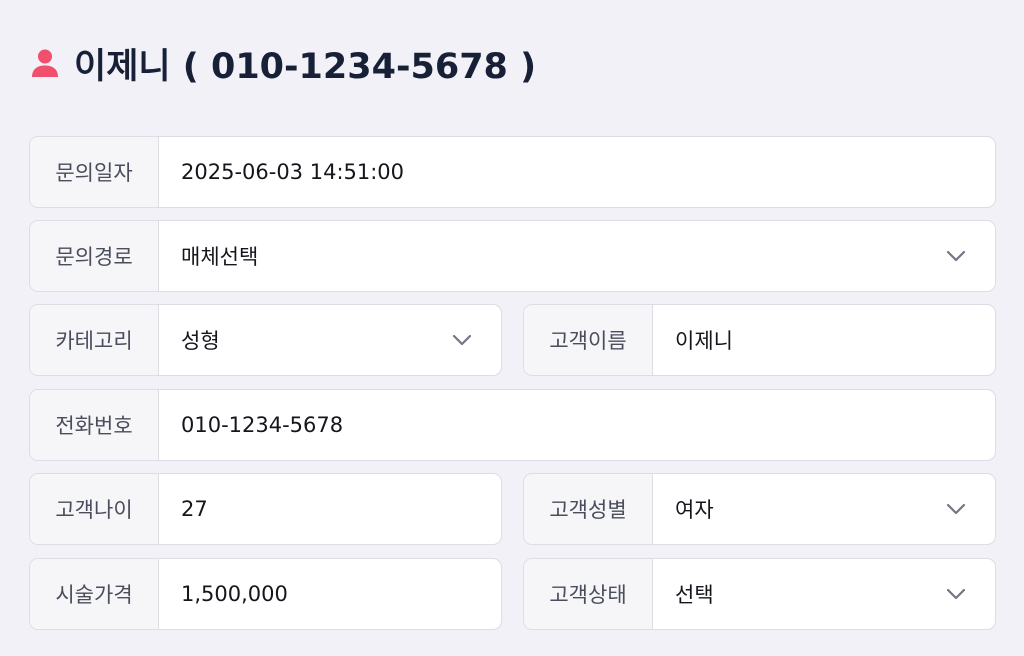 The image size is (1024, 656). I want to click on row-inquiry-channel: 문의경로 매체선택, so click(512, 256).